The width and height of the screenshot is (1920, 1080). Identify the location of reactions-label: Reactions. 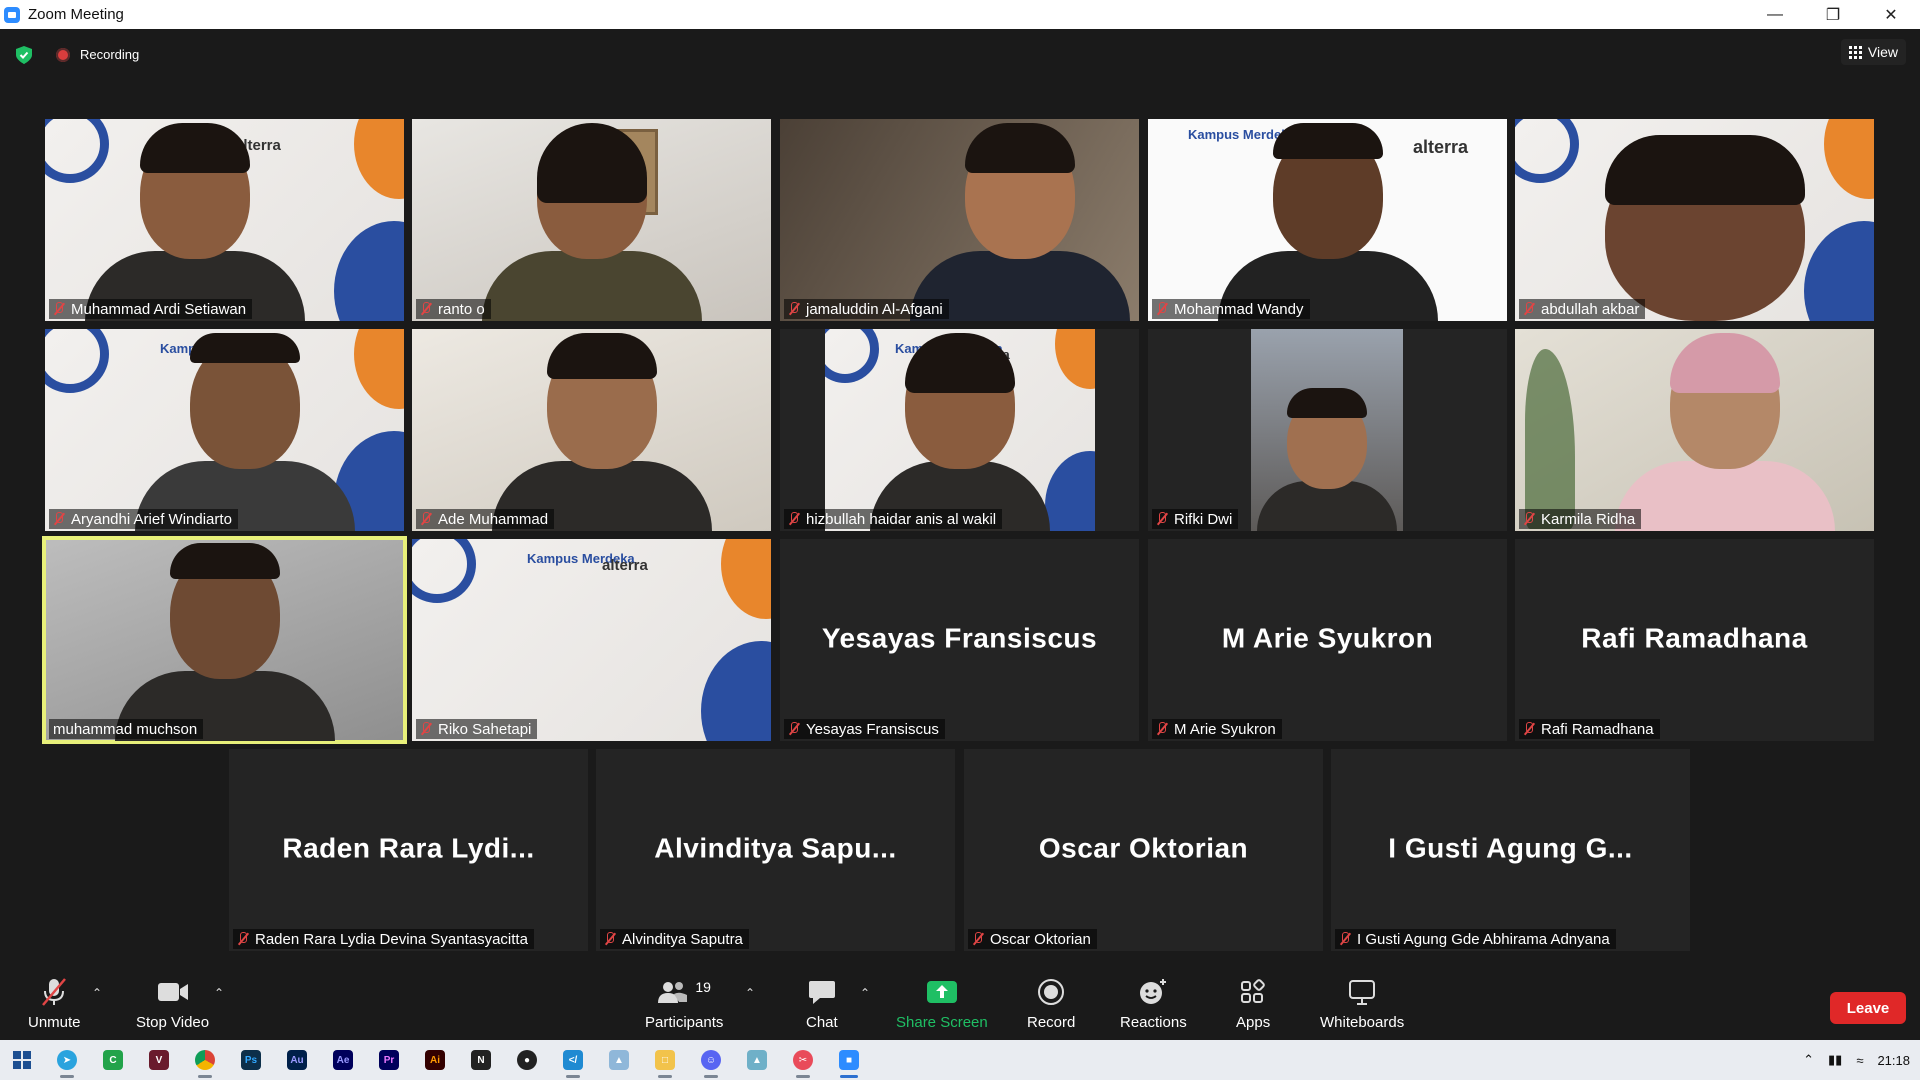
(1153, 1022).